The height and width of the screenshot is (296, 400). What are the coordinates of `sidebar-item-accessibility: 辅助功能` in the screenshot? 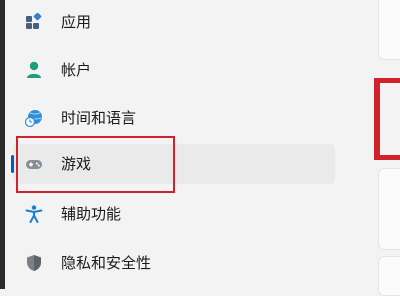 It's located at (174, 214).